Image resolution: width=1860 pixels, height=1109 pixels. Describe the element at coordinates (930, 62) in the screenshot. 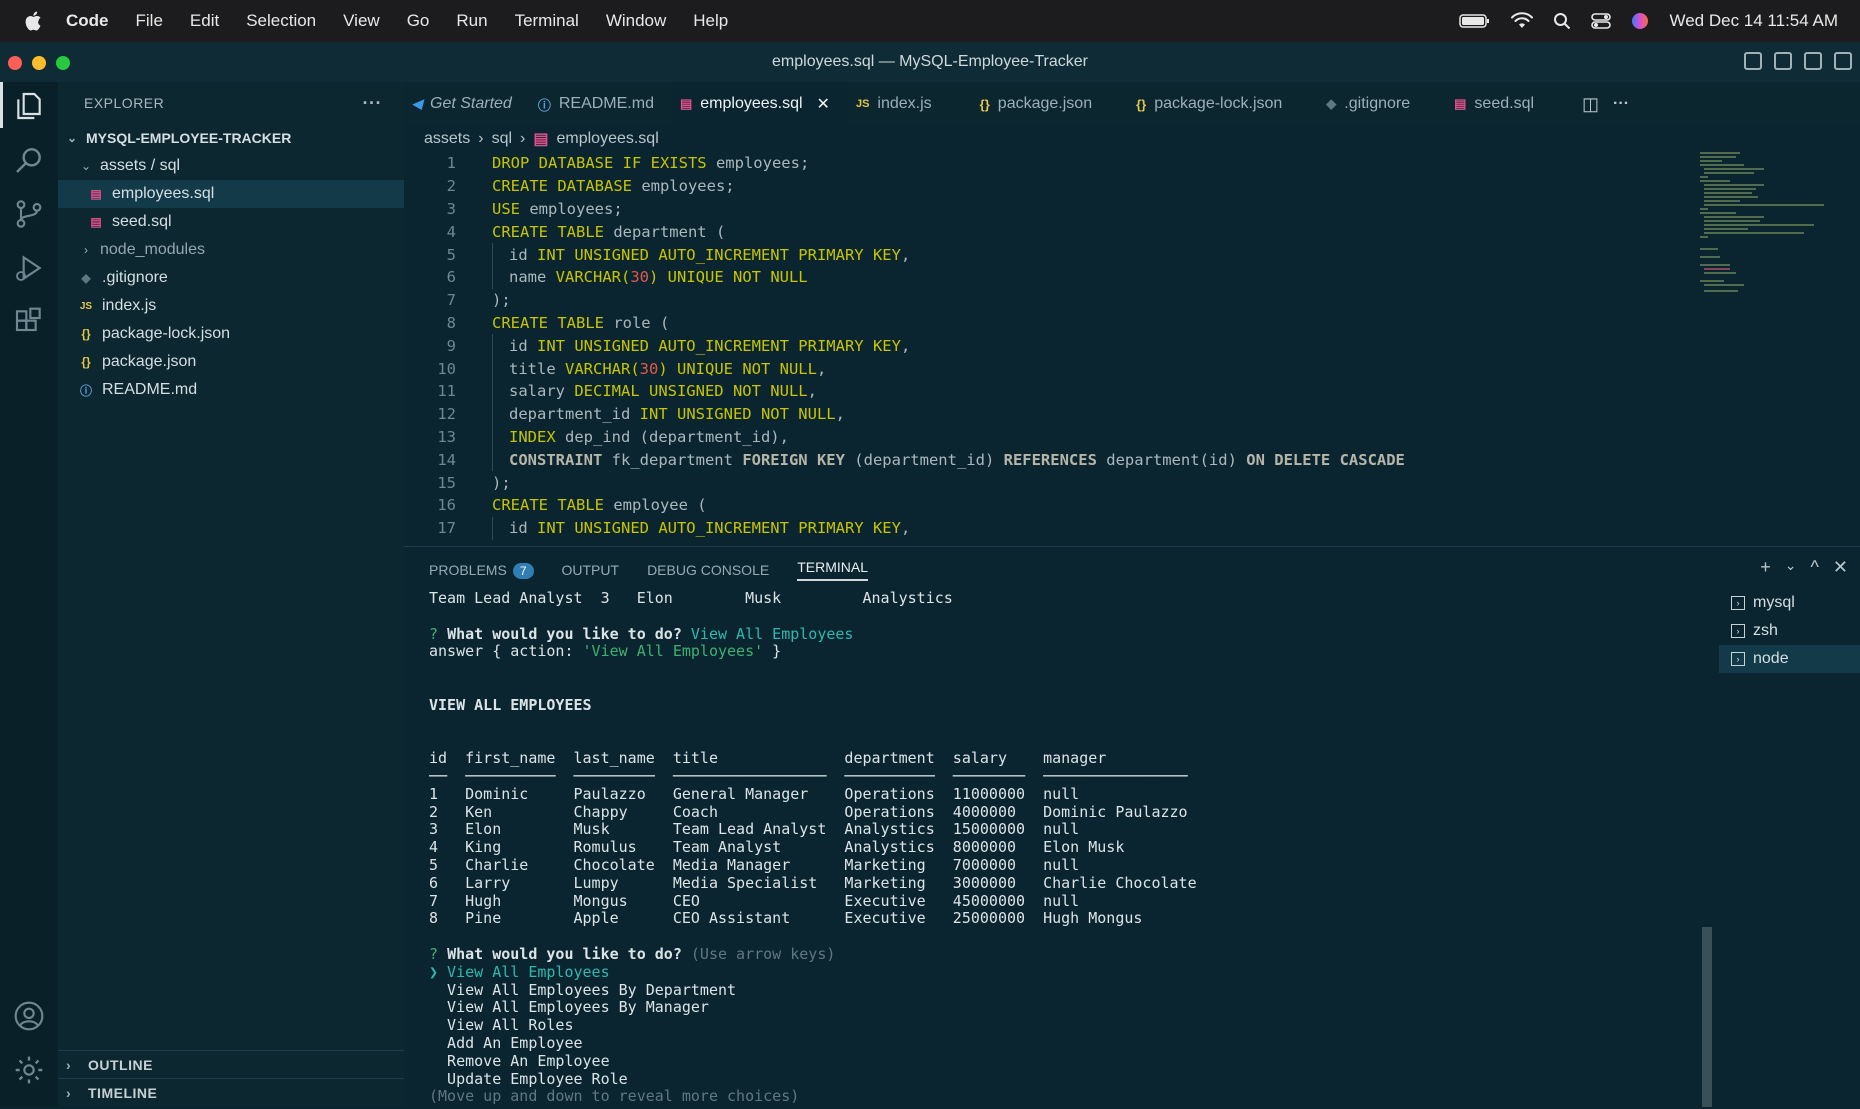

I see `window-title-bar: employees.sql — MySQL-Employee-Tracker` at that location.